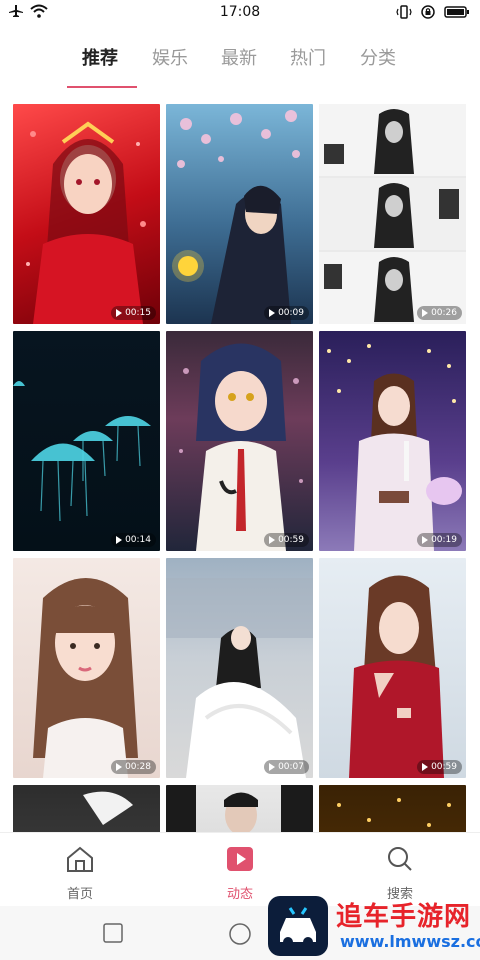 The image size is (480, 960). I want to click on nav-home-label: 首页, so click(79, 894).